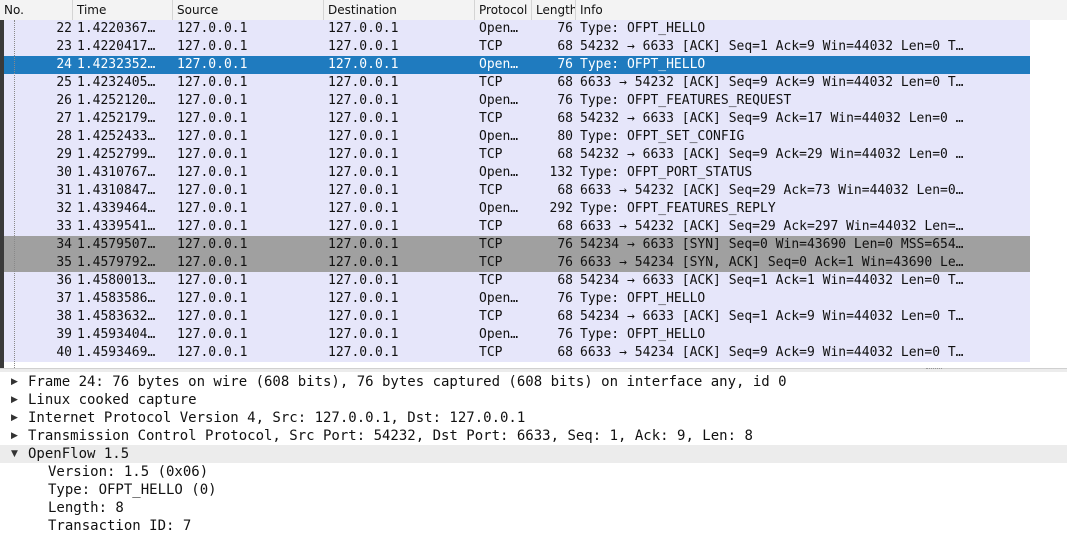  What do you see at coordinates (64, 316) in the screenshot?
I see `packet-no: 38` at bounding box center [64, 316].